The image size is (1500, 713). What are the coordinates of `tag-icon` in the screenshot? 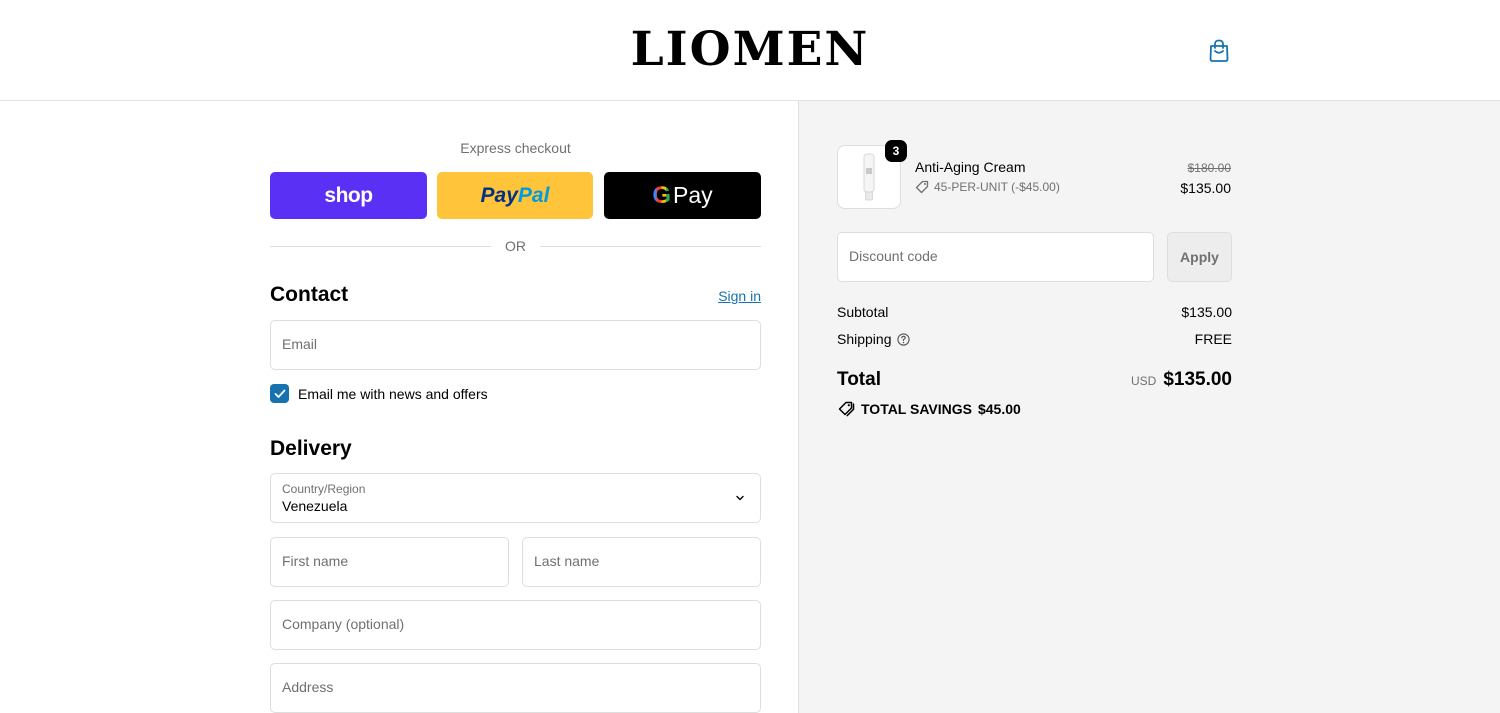 It's located at (922, 187).